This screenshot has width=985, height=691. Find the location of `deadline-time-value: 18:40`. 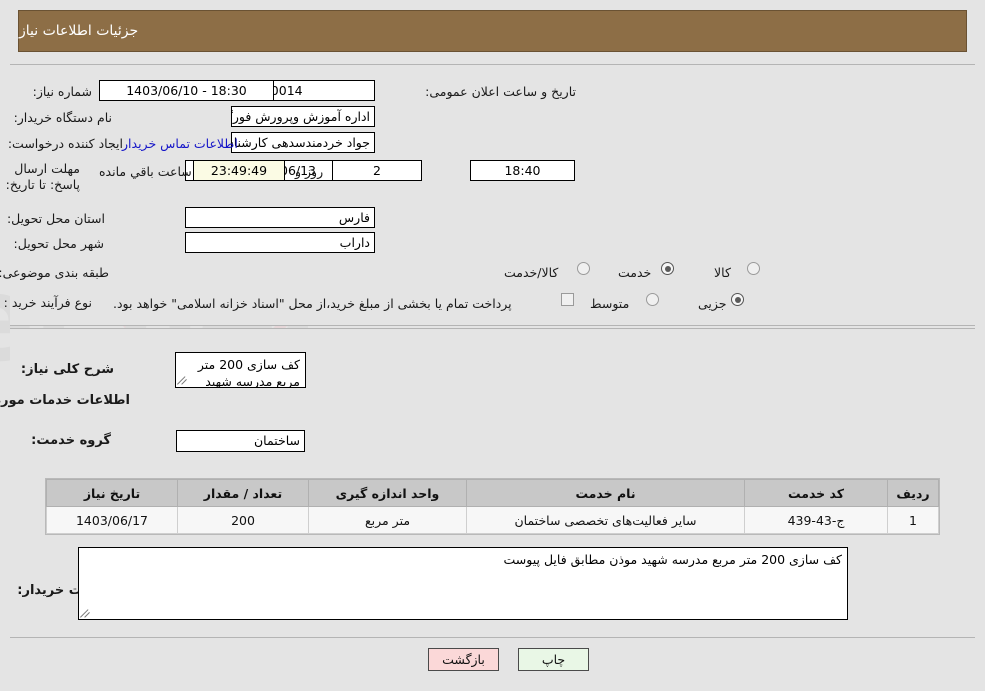

deadline-time-value: 18:40 is located at coordinates (522, 170).